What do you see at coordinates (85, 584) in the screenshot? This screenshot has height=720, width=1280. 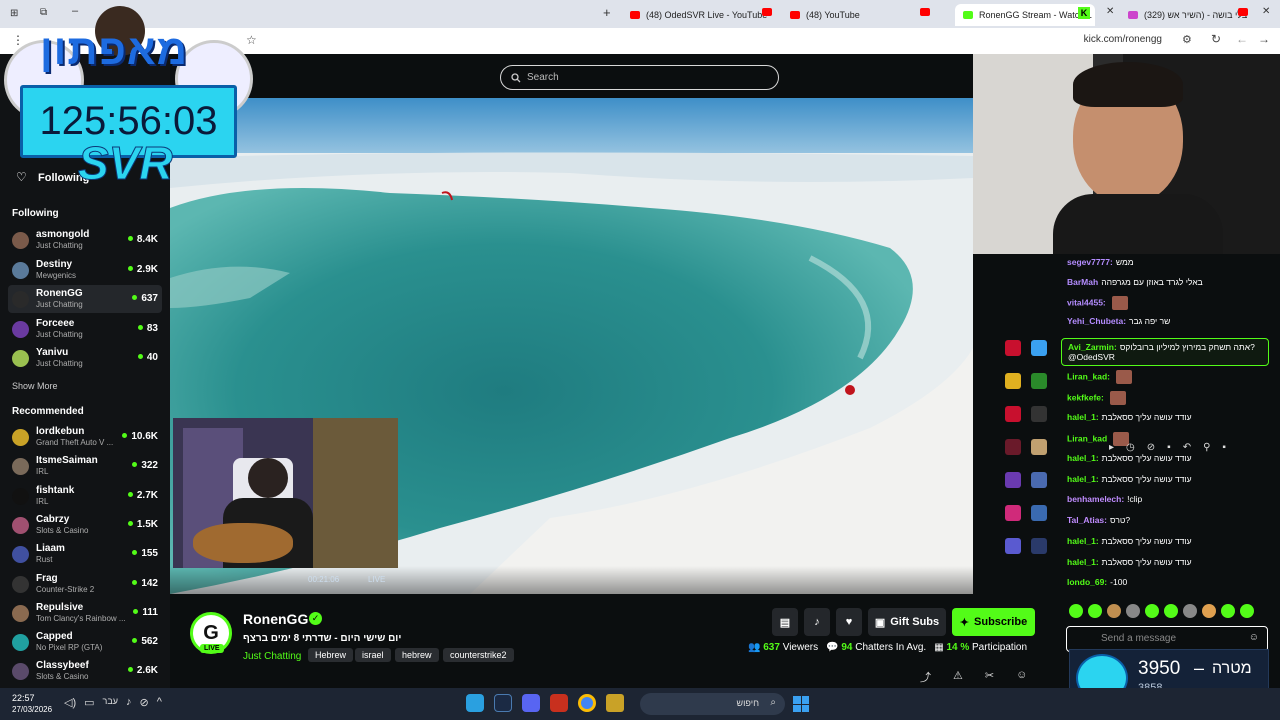 I see `recommended-item: Frag Counter-Strike 2 142` at bounding box center [85, 584].